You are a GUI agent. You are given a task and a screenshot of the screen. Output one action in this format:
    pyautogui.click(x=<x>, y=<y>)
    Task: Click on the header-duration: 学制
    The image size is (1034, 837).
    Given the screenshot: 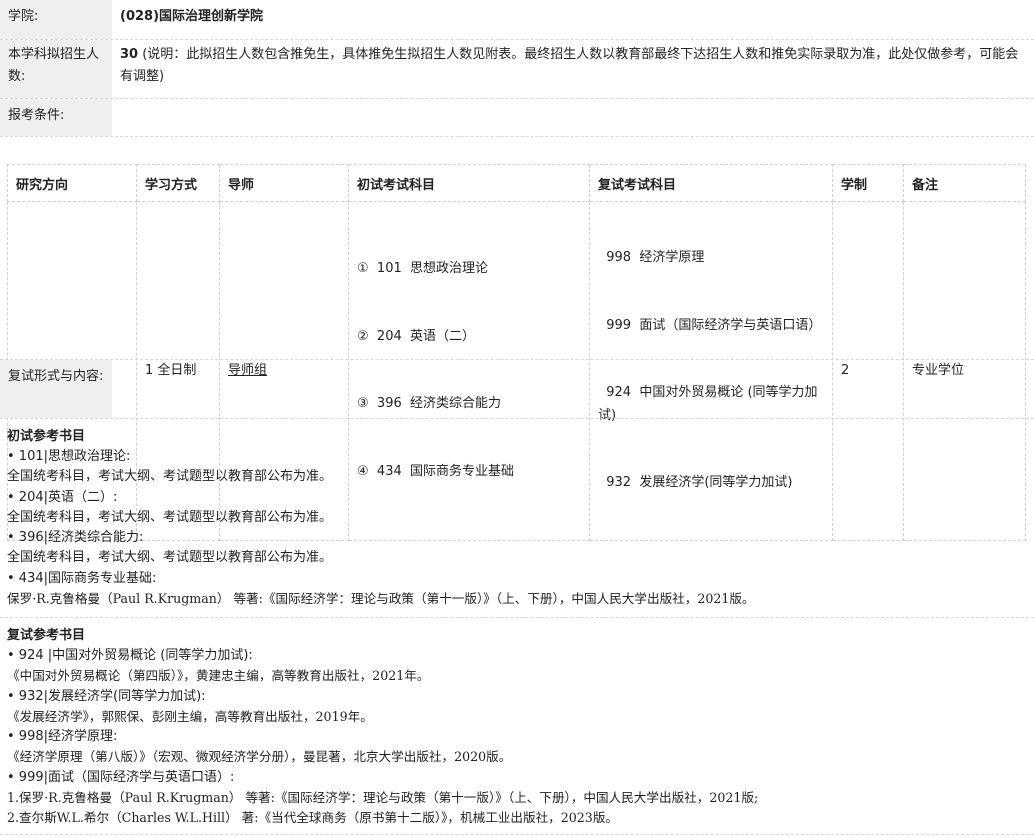 What is the action you would take?
    pyautogui.click(x=868, y=183)
    